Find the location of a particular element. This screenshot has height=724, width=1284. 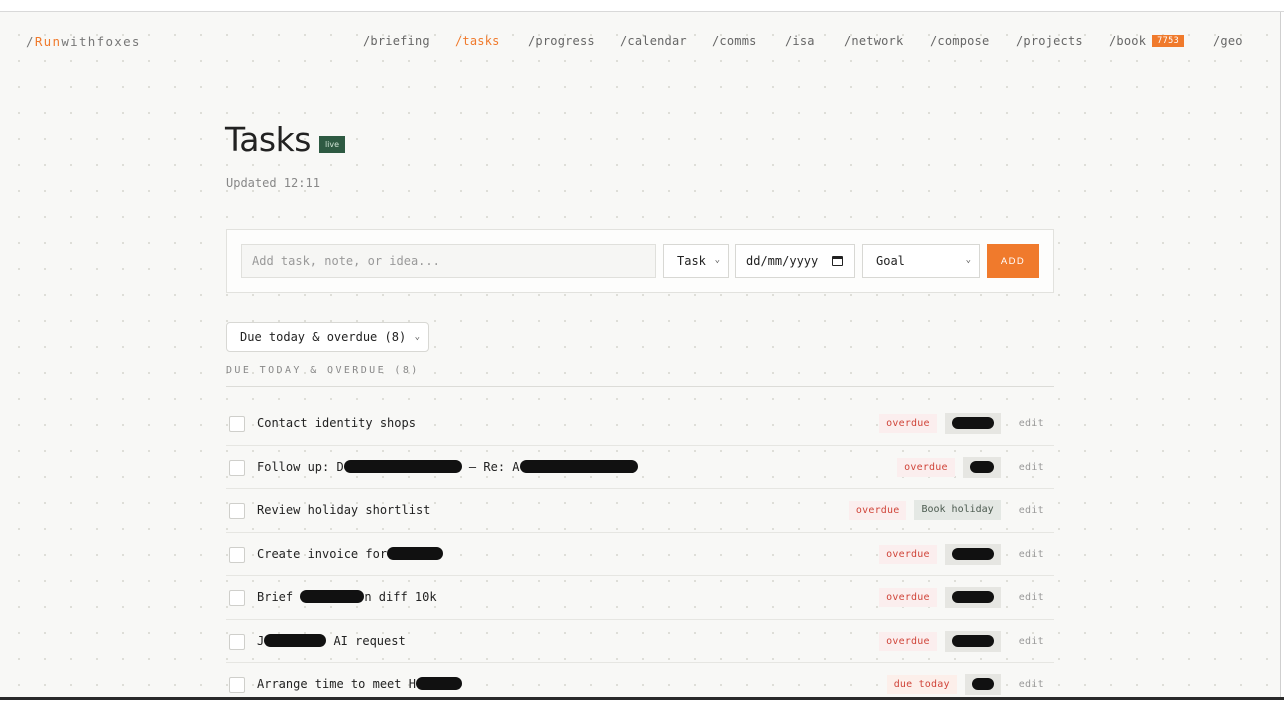

nav-item-geo: /geo is located at coordinates (1228, 41).